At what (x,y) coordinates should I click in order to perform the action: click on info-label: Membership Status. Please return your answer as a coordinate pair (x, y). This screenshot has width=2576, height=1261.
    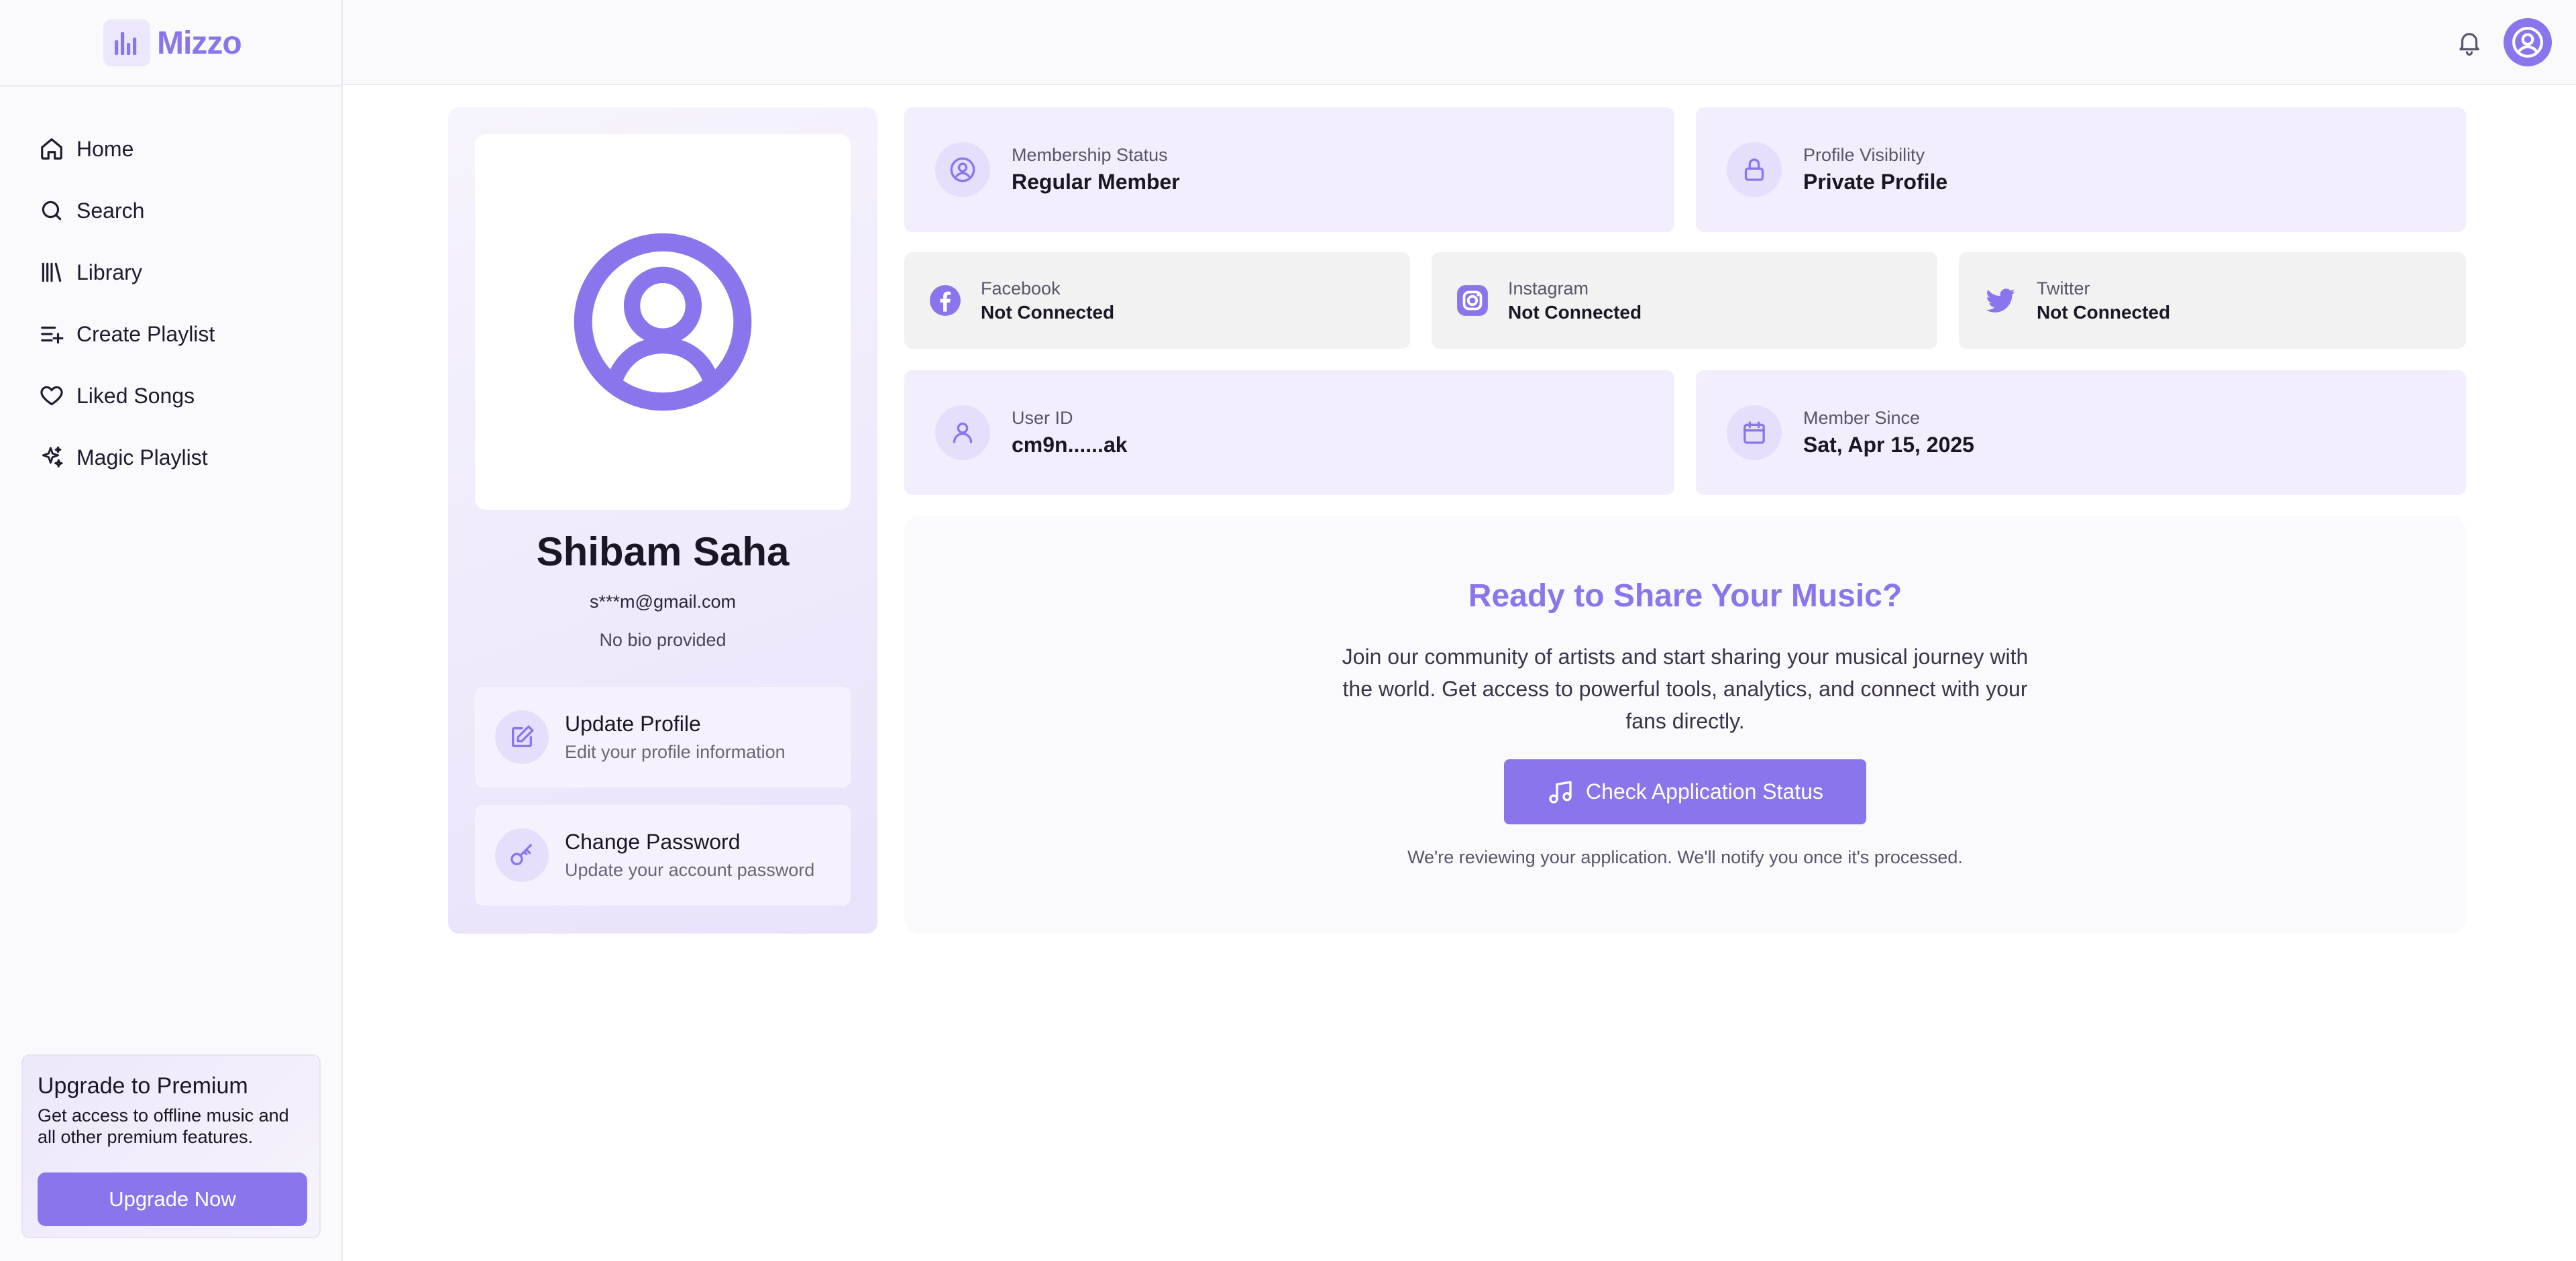
    Looking at the image, I should click on (1090, 155).